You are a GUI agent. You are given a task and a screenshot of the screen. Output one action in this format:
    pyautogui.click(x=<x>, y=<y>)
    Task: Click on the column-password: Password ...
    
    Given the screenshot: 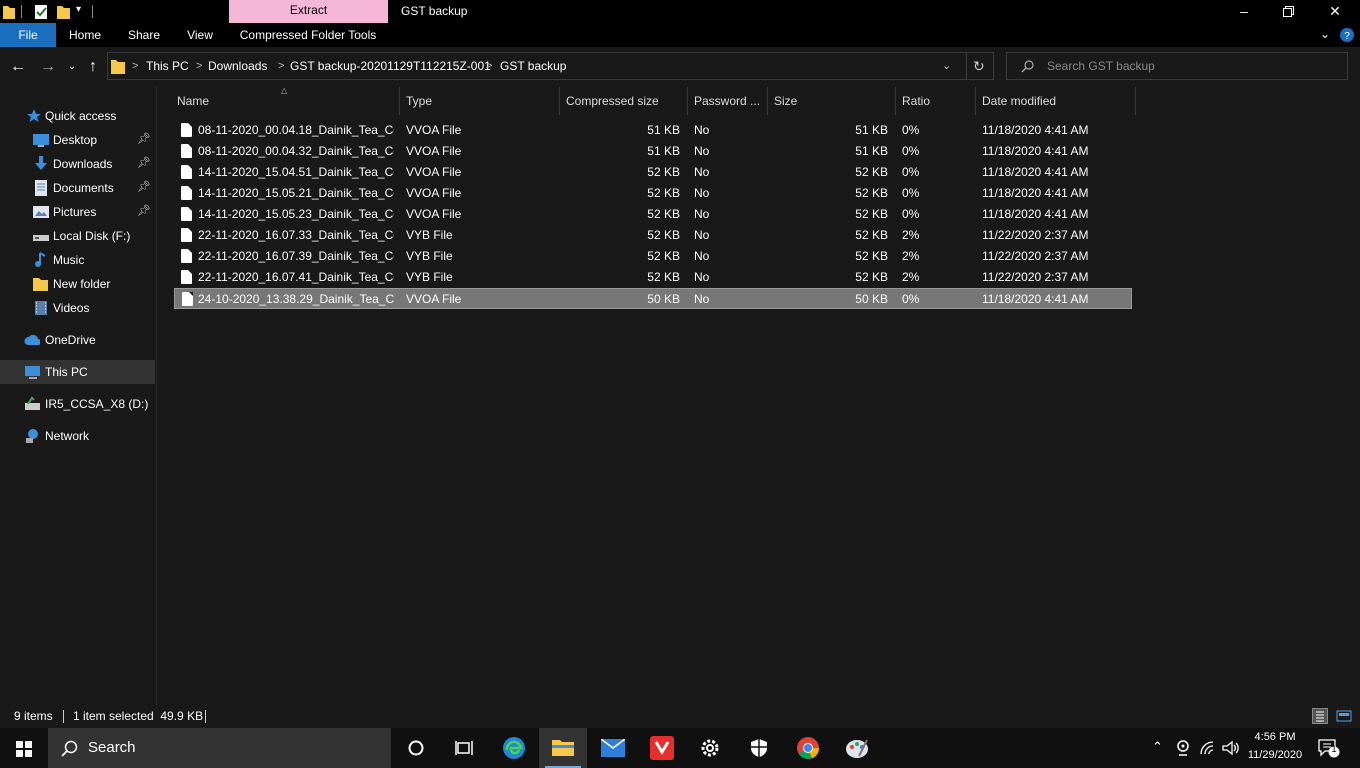 What is the action you would take?
    pyautogui.click(x=727, y=101)
    